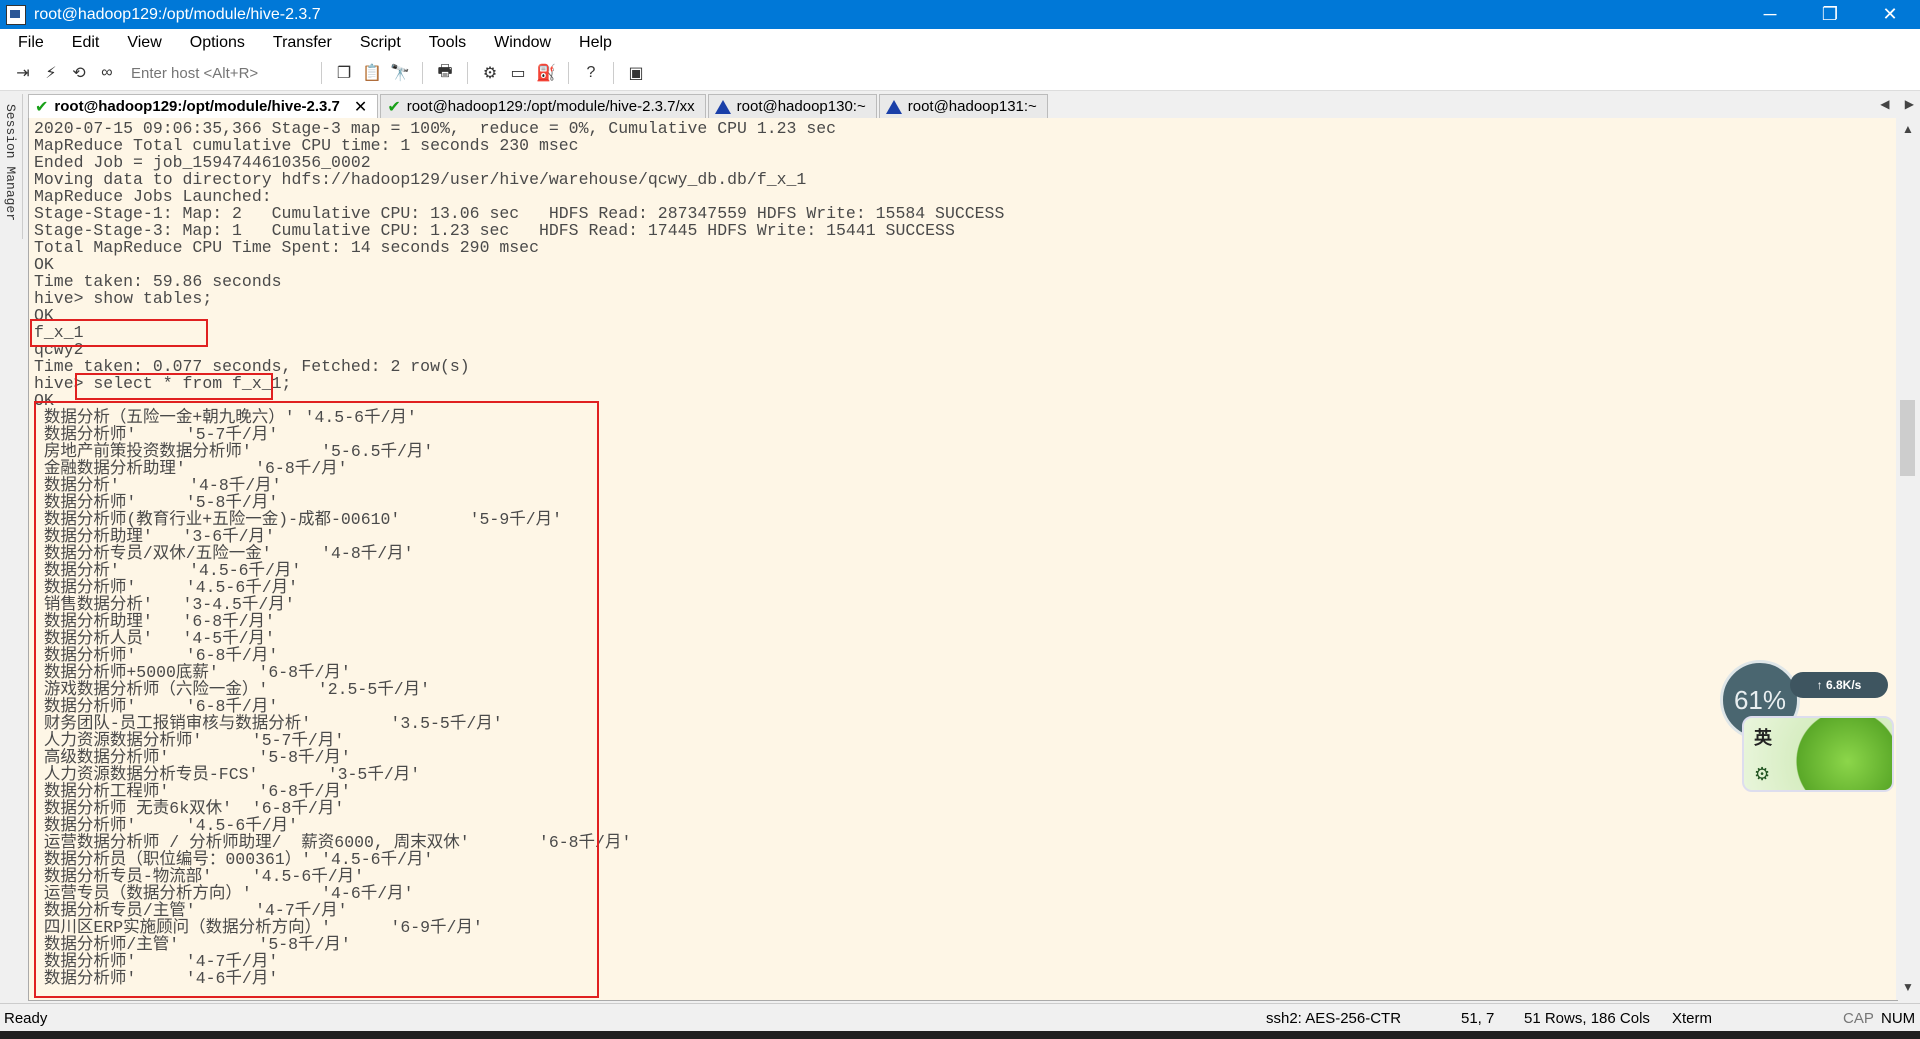 This screenshot has height=1039, width=1920. What do you see at coordinates (107, 73) in the screenshot?
I see `link-icon: ∞` at bounding box center [107, 73].